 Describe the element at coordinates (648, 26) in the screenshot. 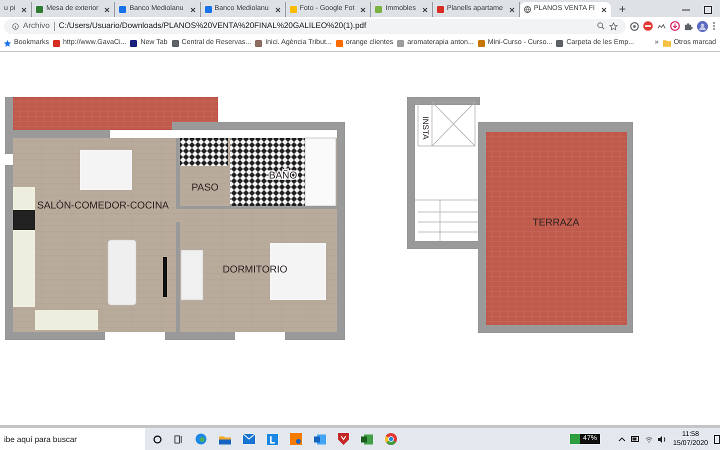

I see `adblock-extension-icon` at that location.